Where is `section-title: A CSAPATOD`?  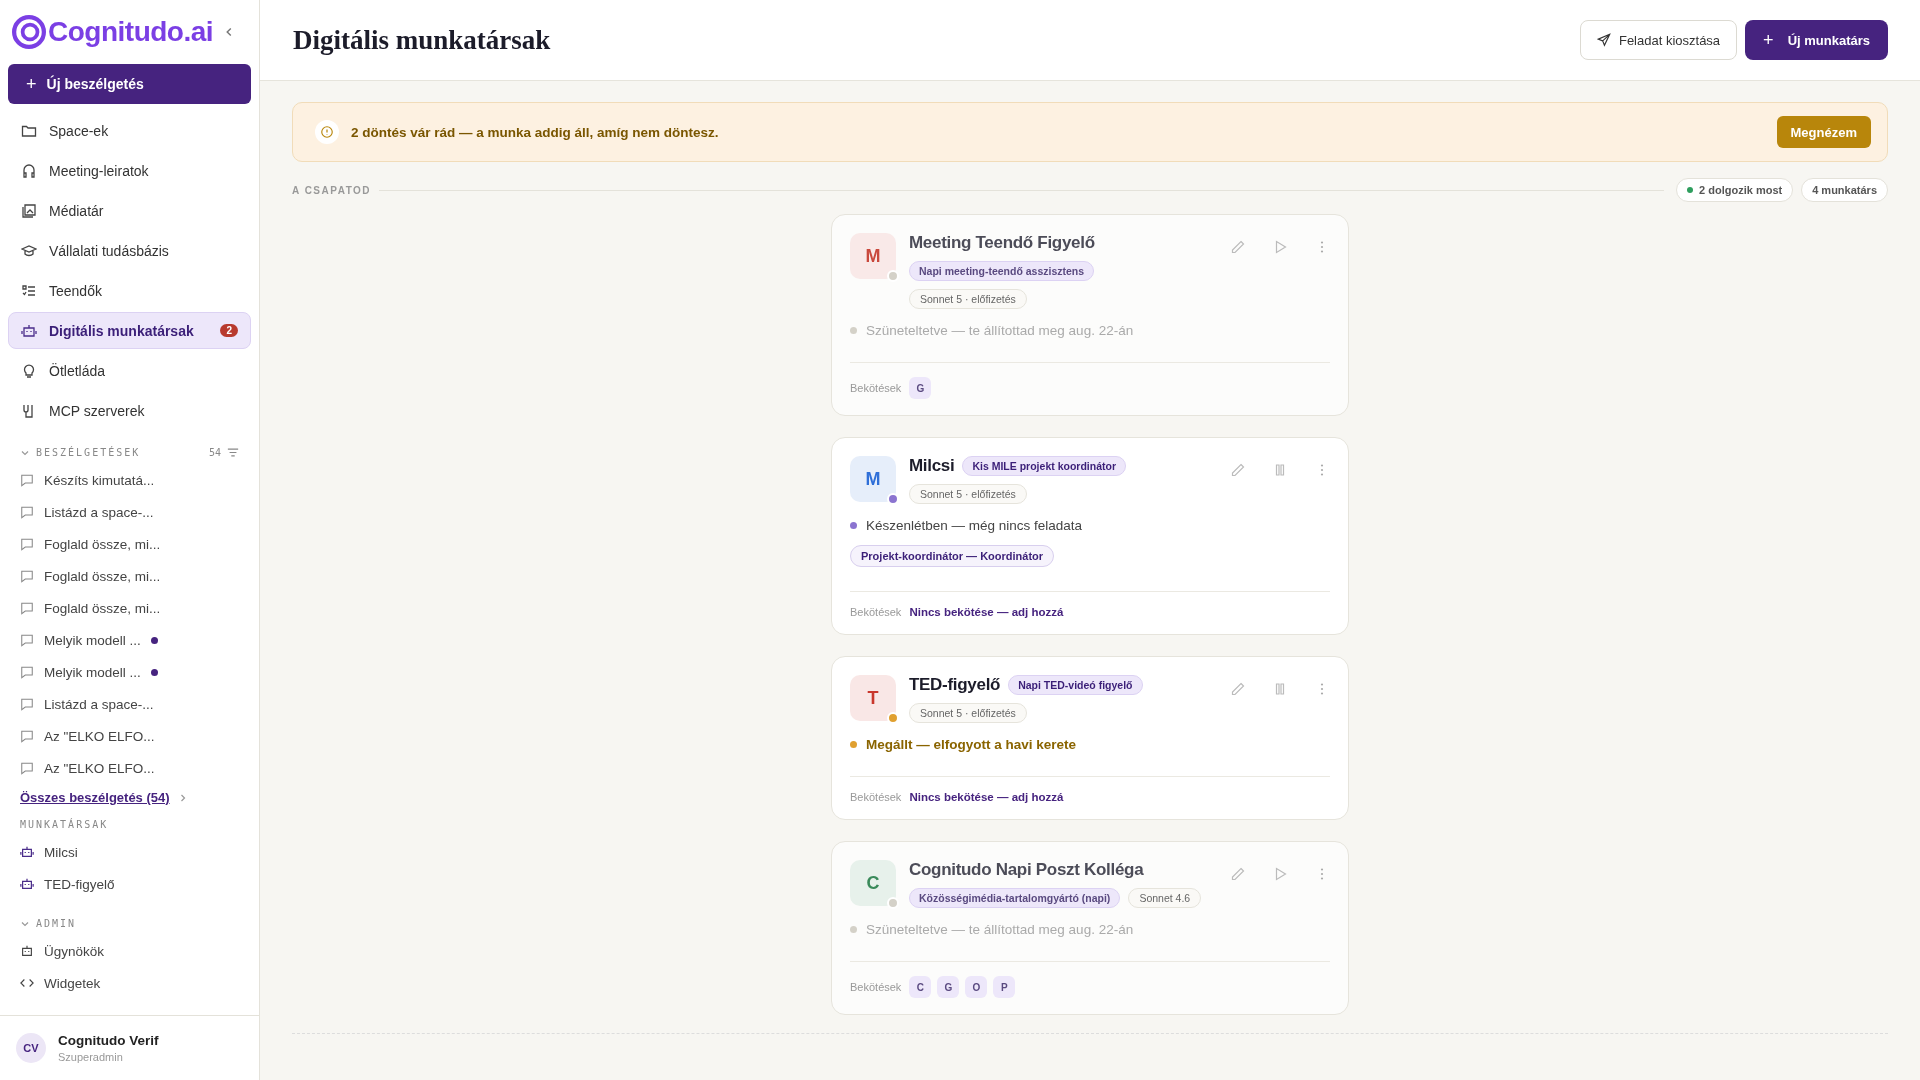
section-title: A CSAPATOD is located at coordinates (332, 190).